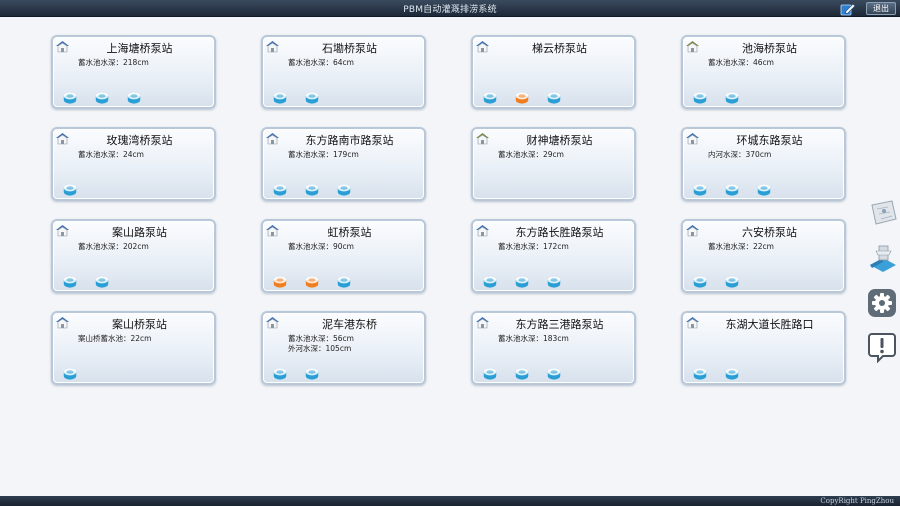 The image size is (900, 506). I want to click on gear-icon, so click(882, 303).